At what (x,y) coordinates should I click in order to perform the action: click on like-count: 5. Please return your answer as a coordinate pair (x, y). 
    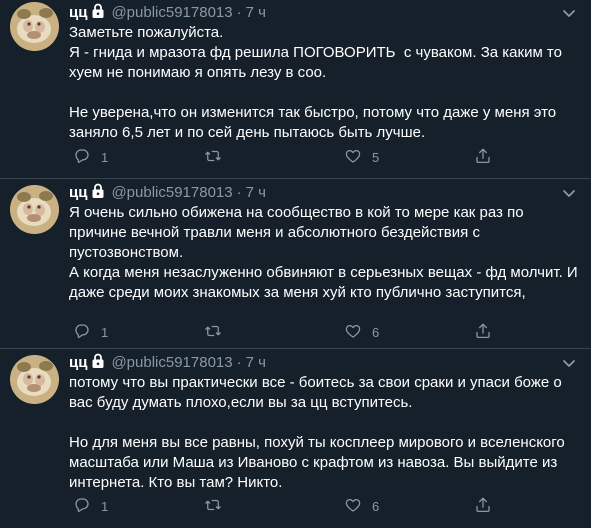
    Looking at the image, I should click on (376, 157).